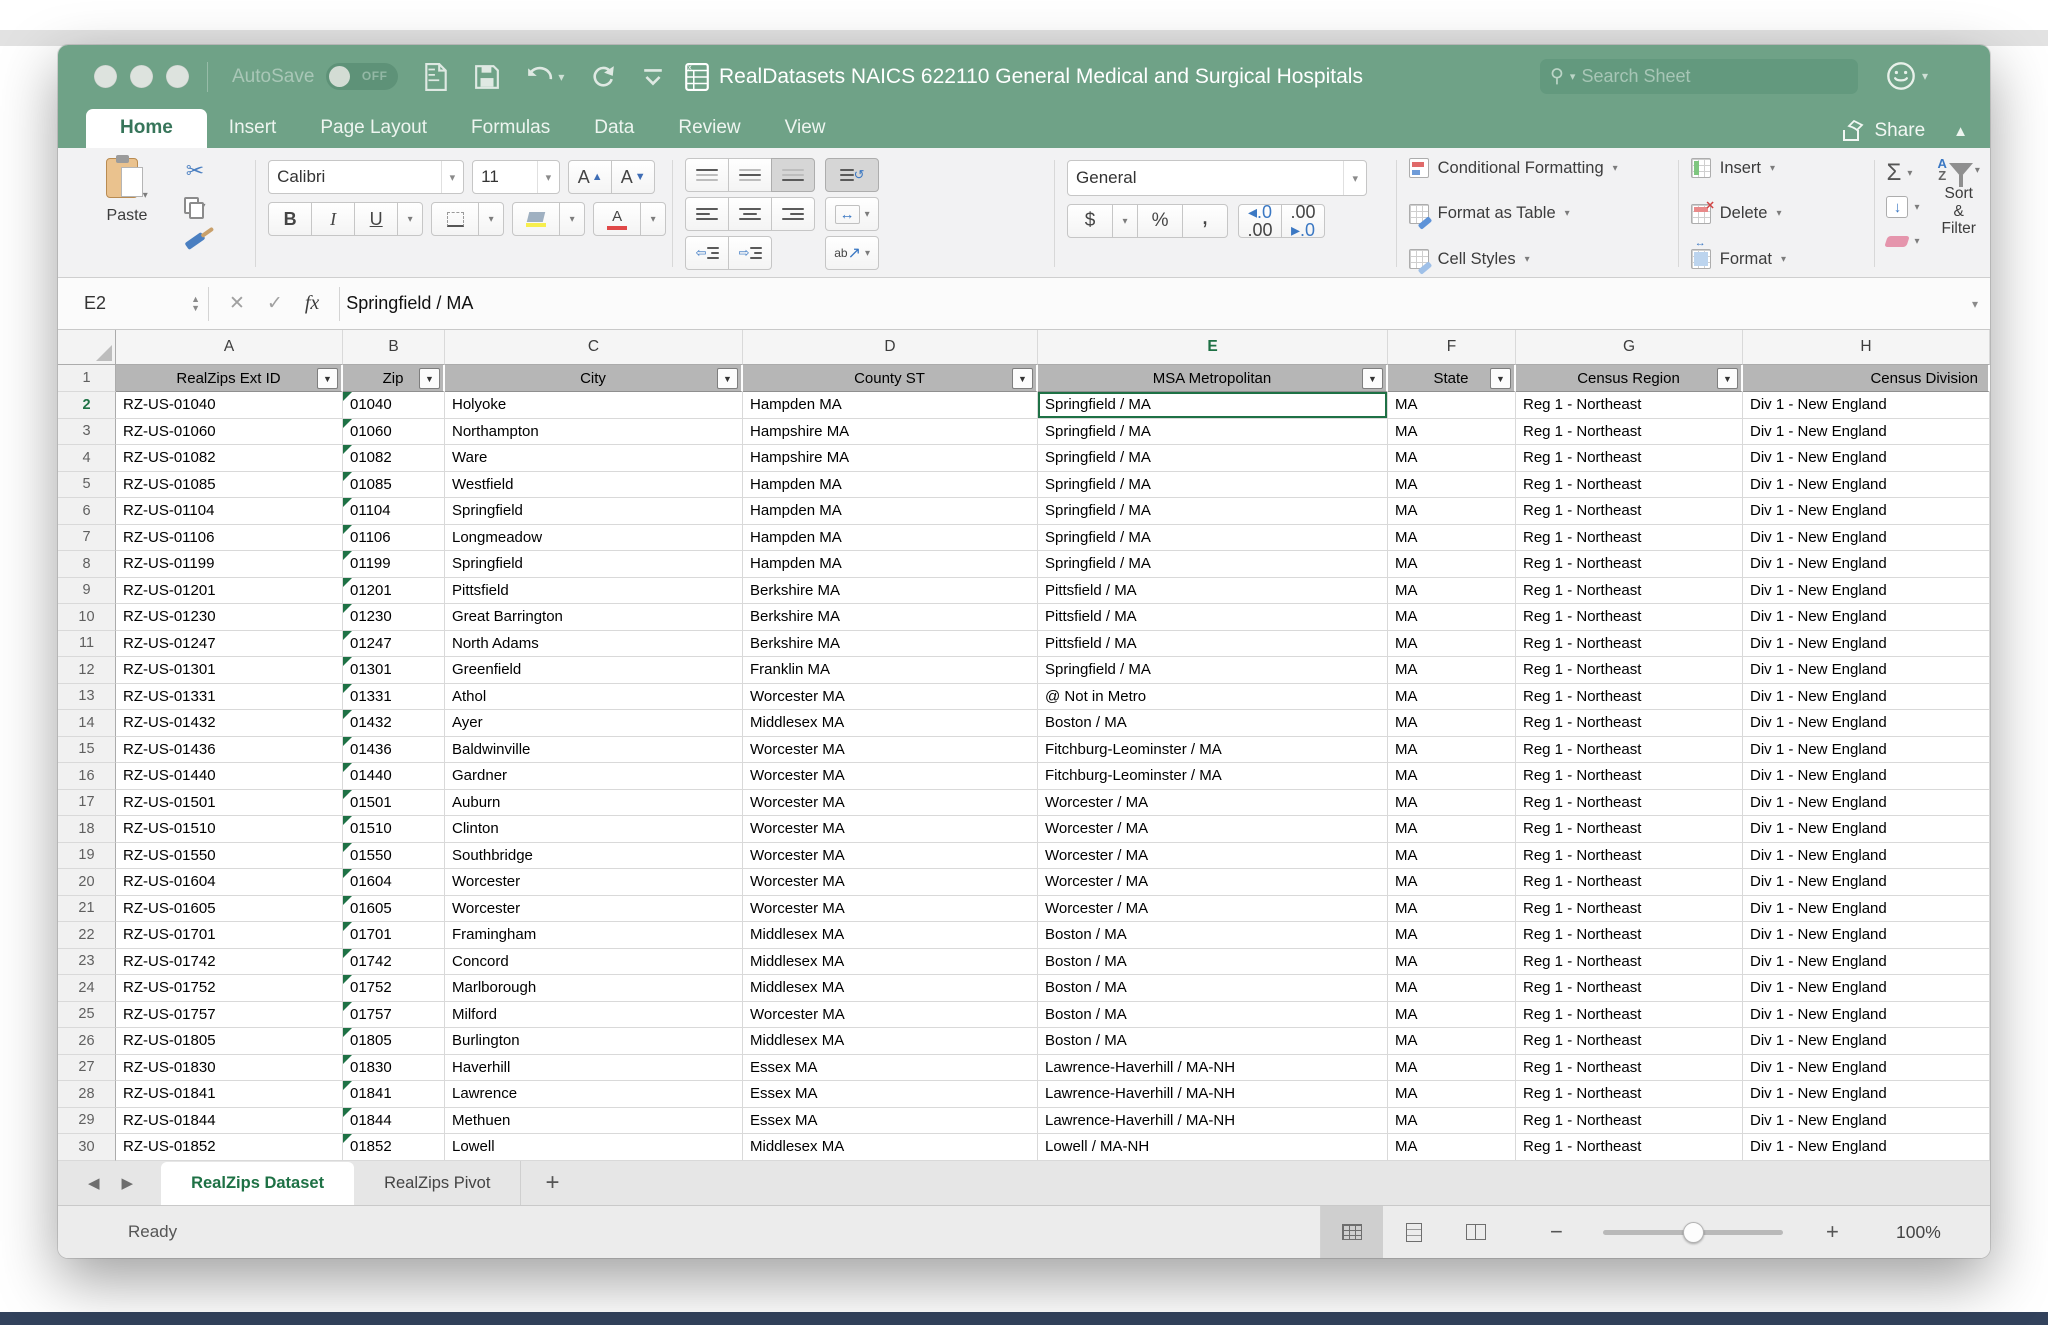 The height and width of the screenshot is (1325, 2048). I want to click on row-header-5: 5, so click(87, 484).